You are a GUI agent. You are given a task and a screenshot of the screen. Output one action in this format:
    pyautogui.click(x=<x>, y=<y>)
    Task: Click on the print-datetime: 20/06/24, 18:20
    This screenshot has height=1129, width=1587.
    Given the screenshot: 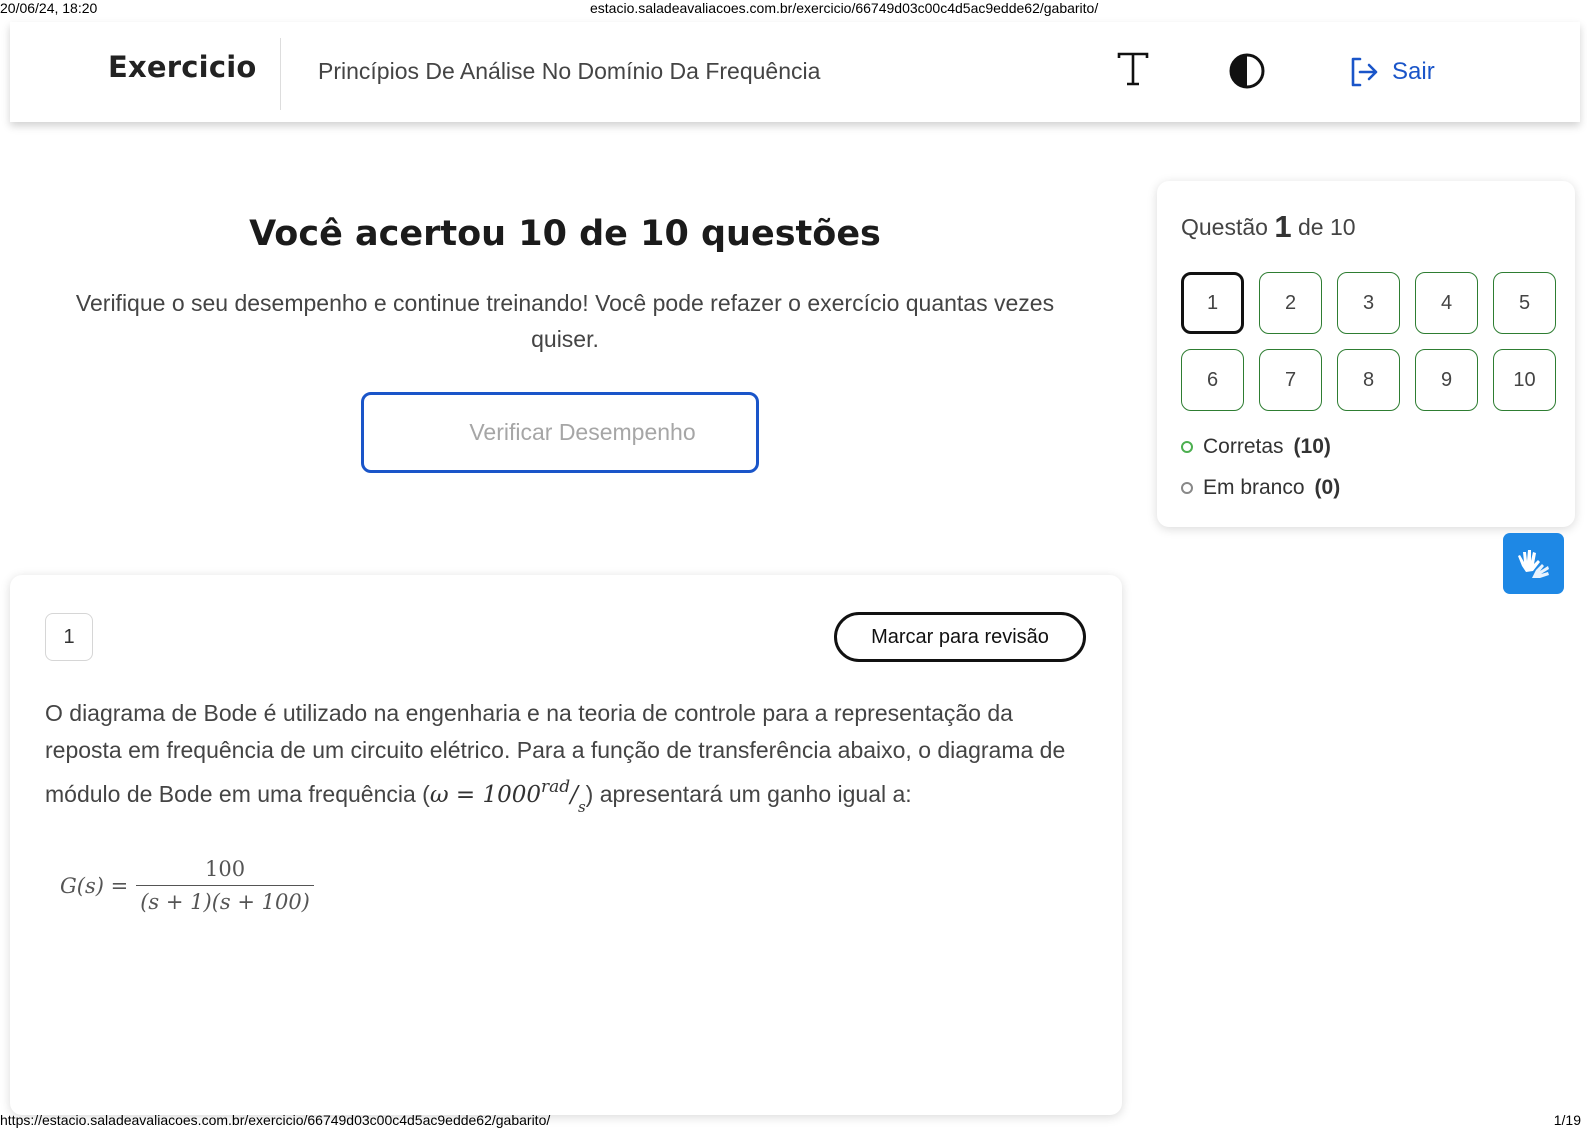 What is the action you would take?
    pyautogui.click(x=49, y=8)
    